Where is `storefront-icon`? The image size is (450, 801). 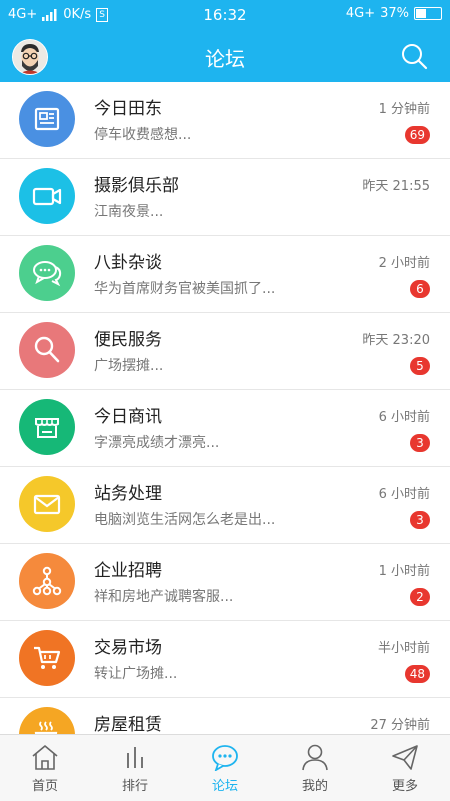
storefront-icon is located at coordinates (47, 428).